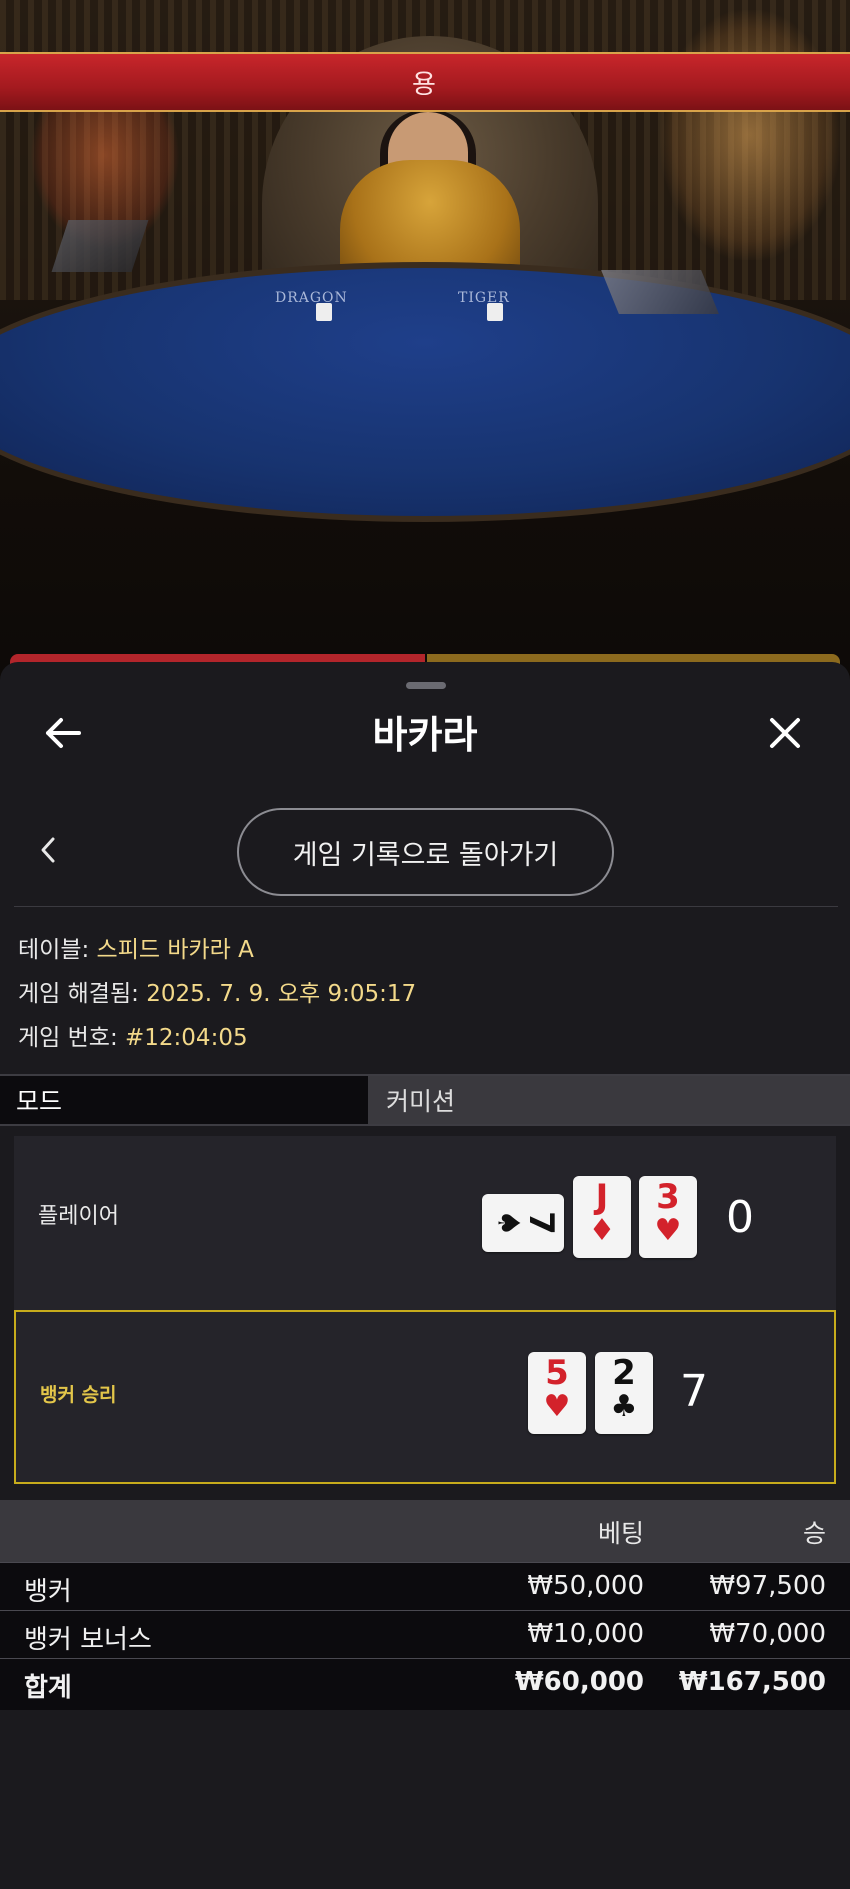 The height and width of the screenshot is (1889, 850). What do you see at coordinates (767, 1586) in the screenshot?
I see `win-amount: ₩97,500` at bounding box center [767, 1586].